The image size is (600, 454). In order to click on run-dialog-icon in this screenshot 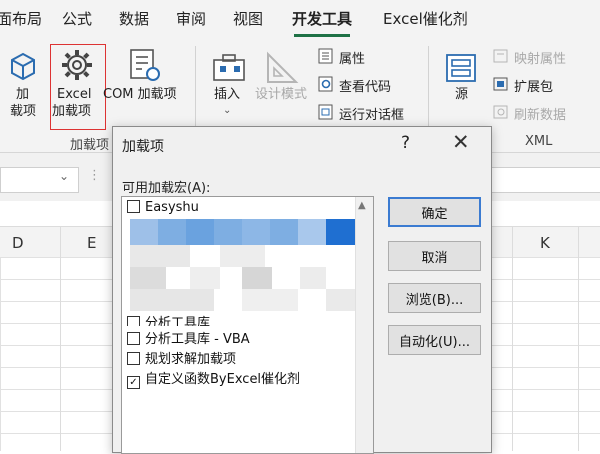, I will do `click(326, 112)`.